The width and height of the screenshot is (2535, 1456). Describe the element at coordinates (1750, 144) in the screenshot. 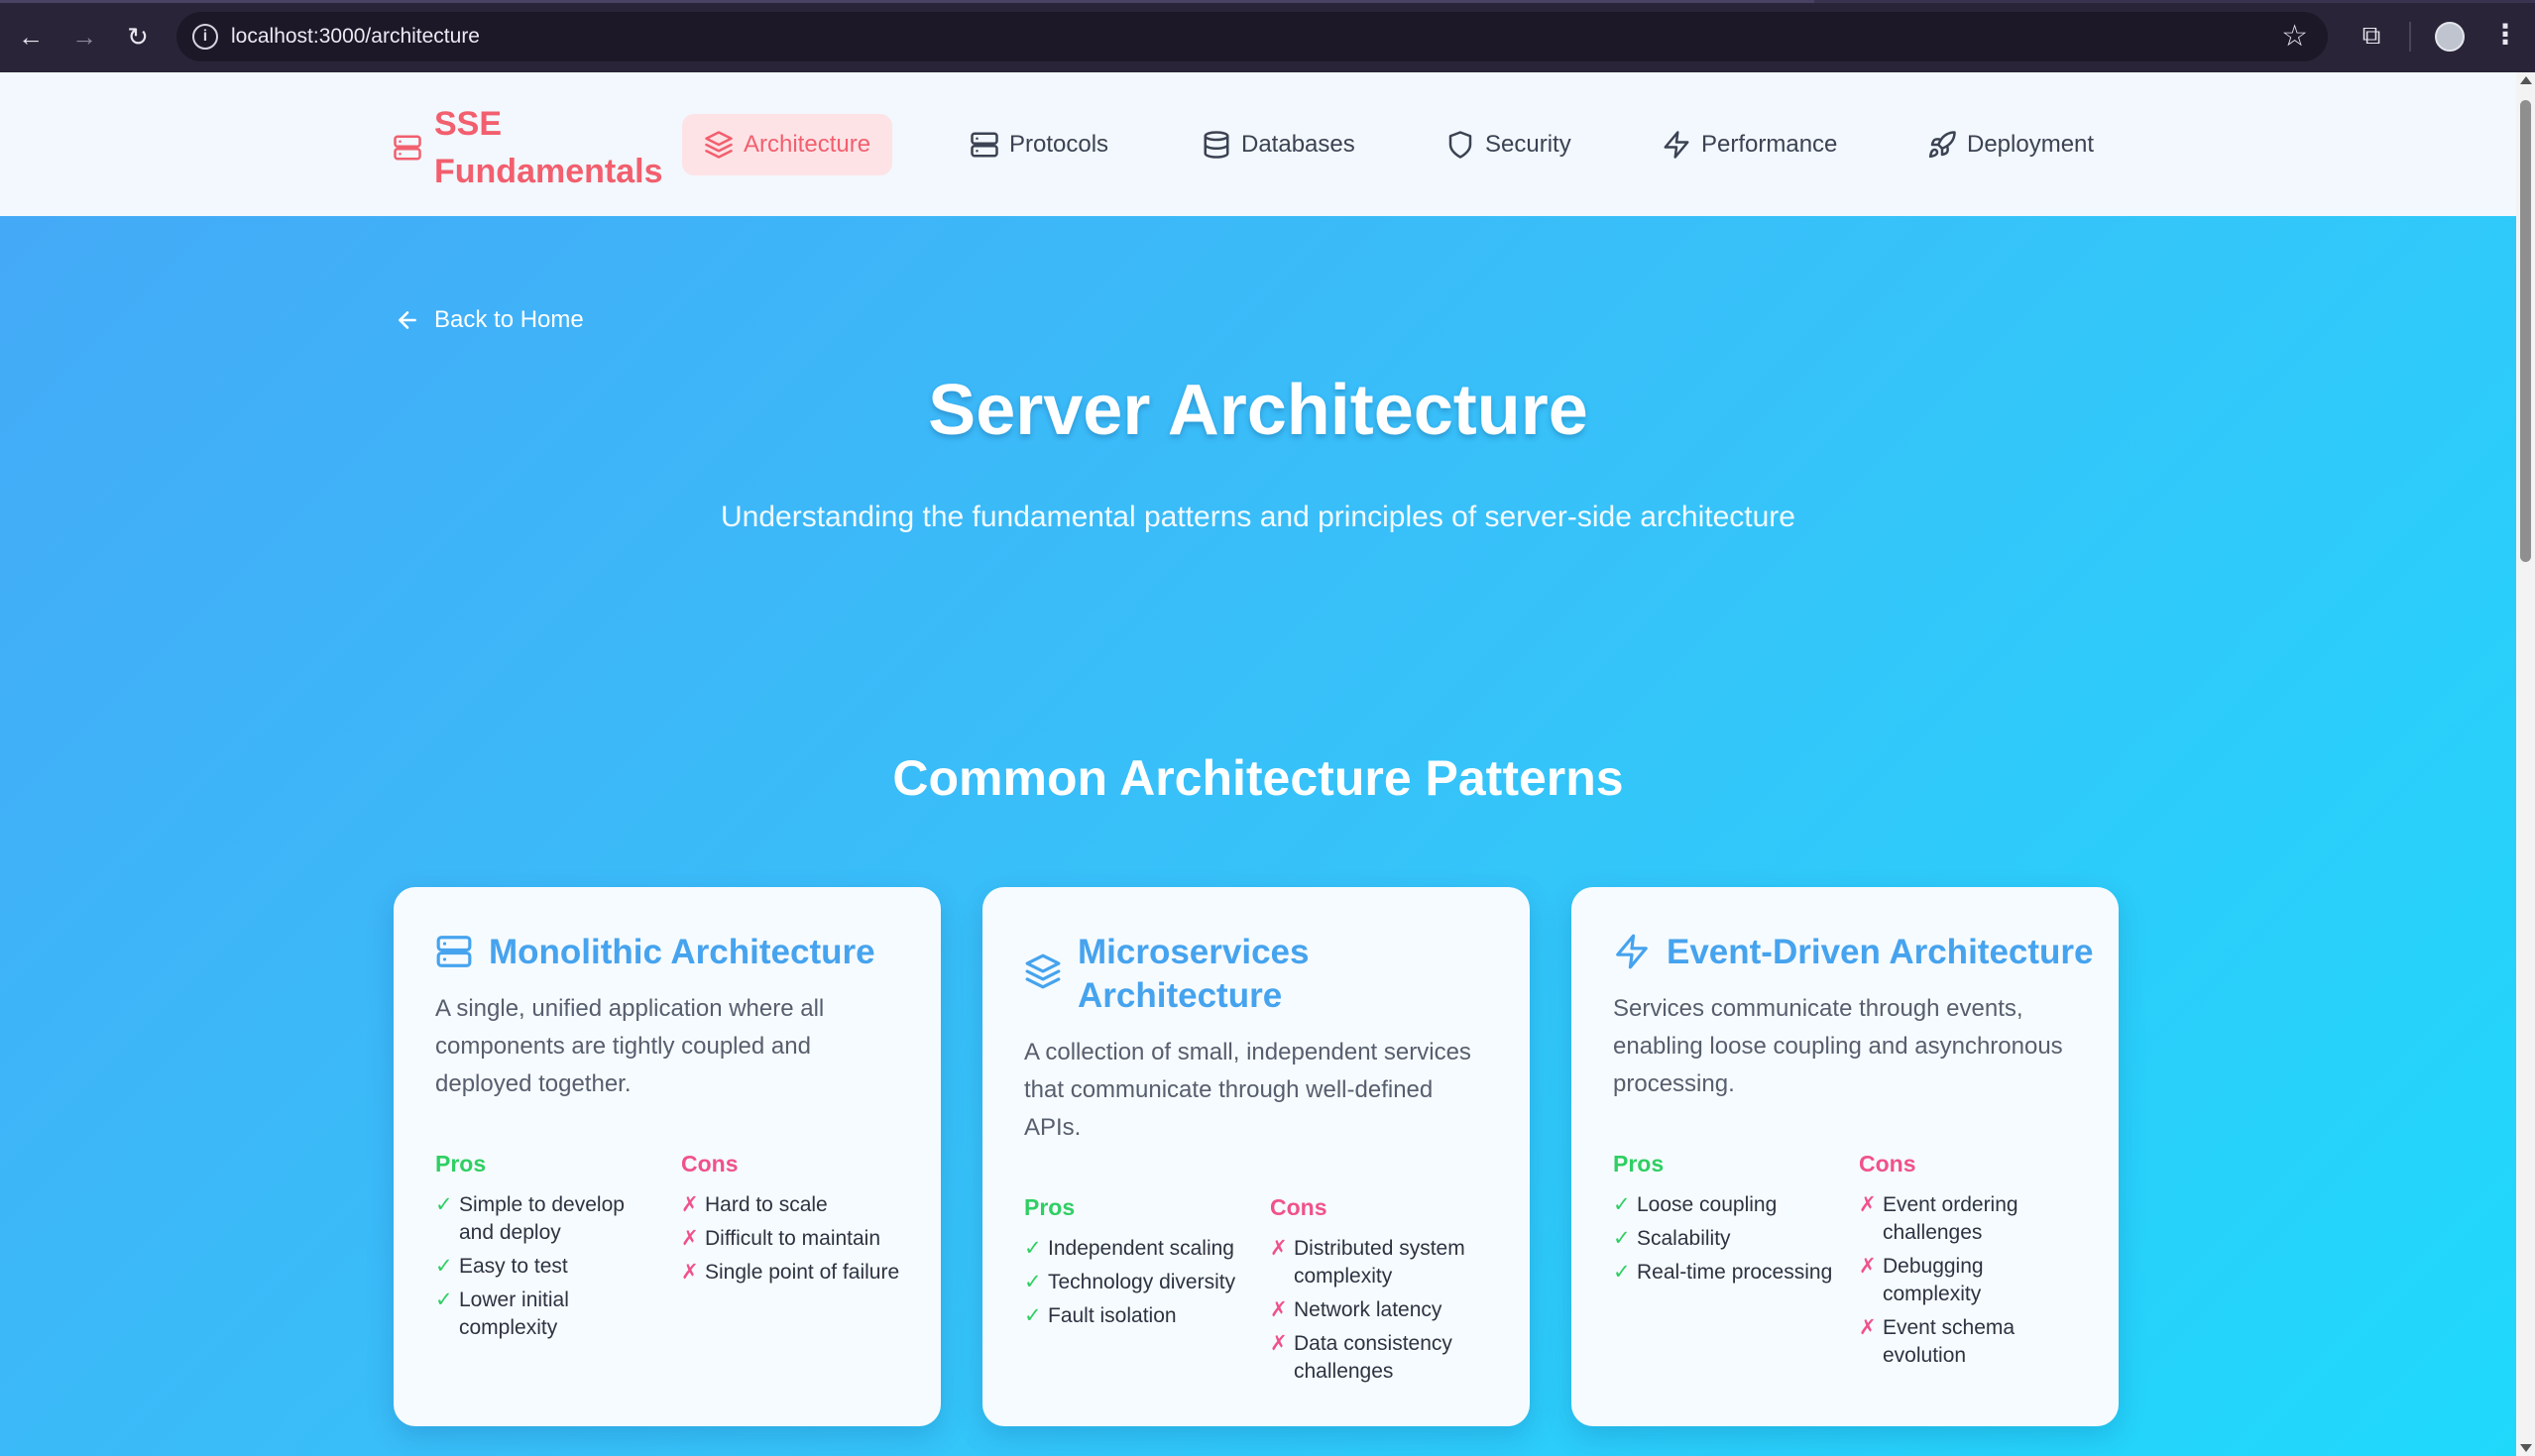

I see `nav-item-performance: Performance` at that location.